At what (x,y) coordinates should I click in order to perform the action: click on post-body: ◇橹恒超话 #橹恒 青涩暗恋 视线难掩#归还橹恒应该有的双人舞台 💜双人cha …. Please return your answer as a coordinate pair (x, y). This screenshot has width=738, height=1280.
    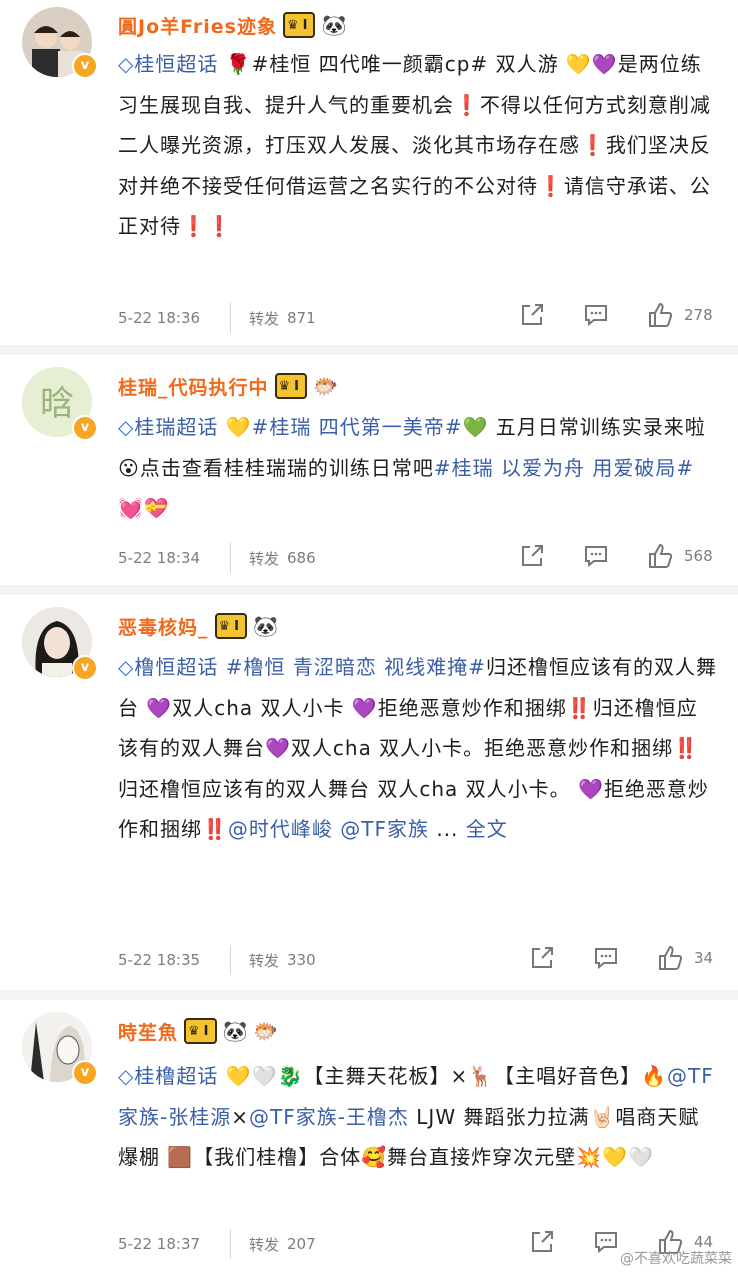
    Looking at the image, I should click on (418, 748).